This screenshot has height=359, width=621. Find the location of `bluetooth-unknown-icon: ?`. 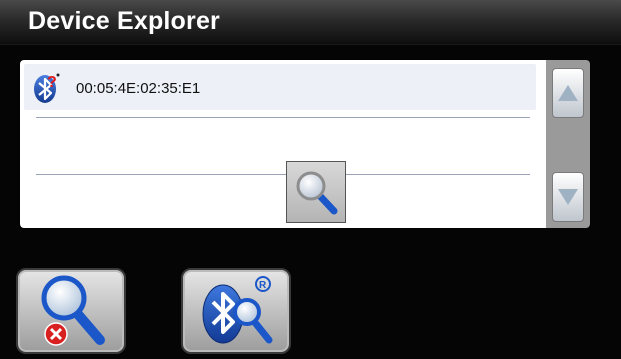

bluetooth-unknown-icon: ? is located at coordinates (46, 88).